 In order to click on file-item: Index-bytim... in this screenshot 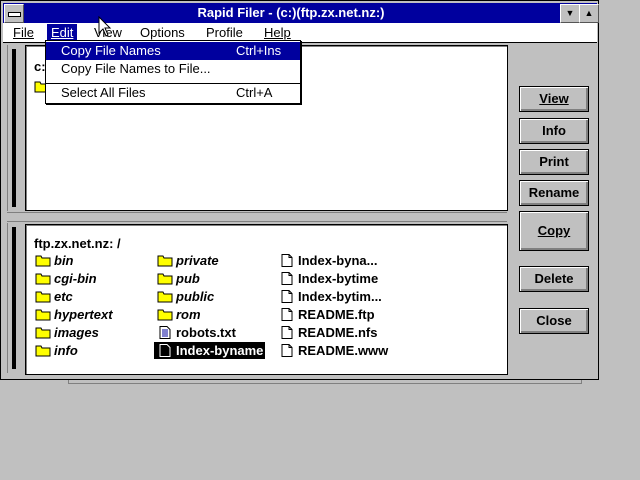, I will do `click(330, 296)`.